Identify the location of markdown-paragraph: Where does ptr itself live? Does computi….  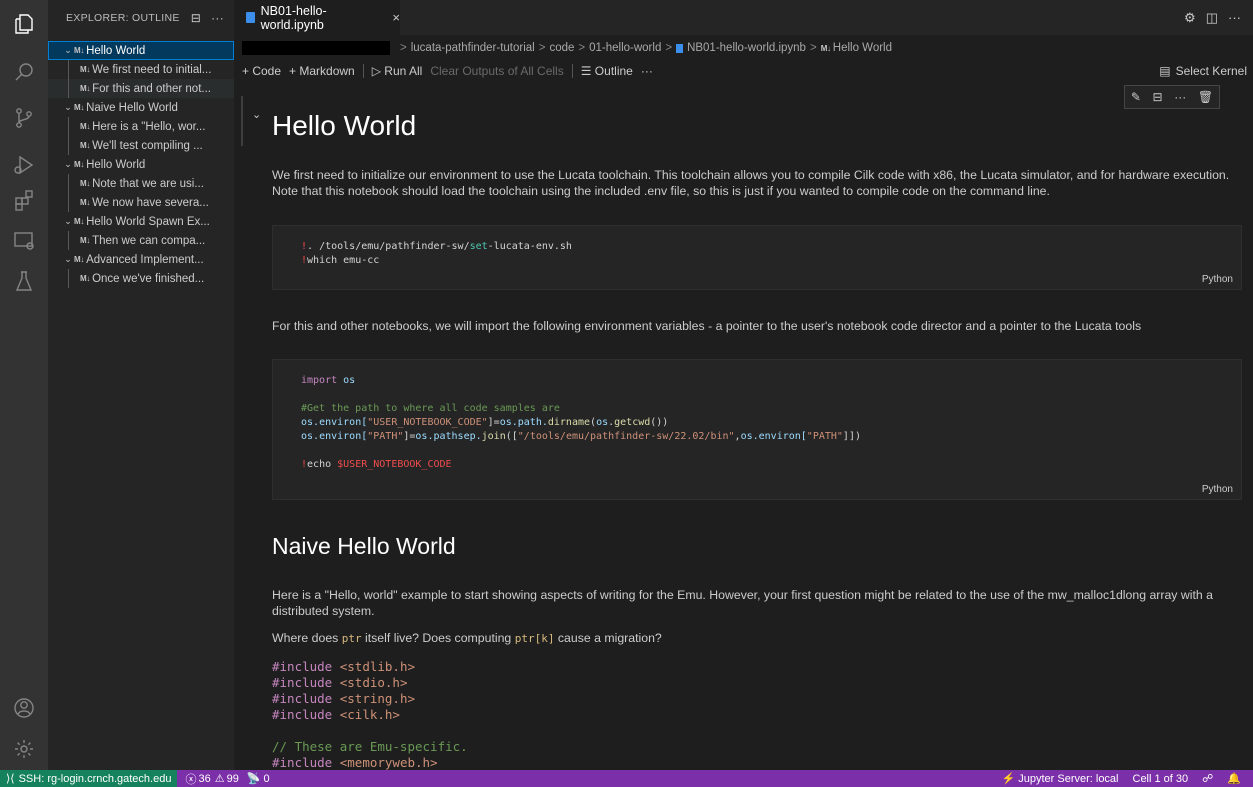
(467, 638).